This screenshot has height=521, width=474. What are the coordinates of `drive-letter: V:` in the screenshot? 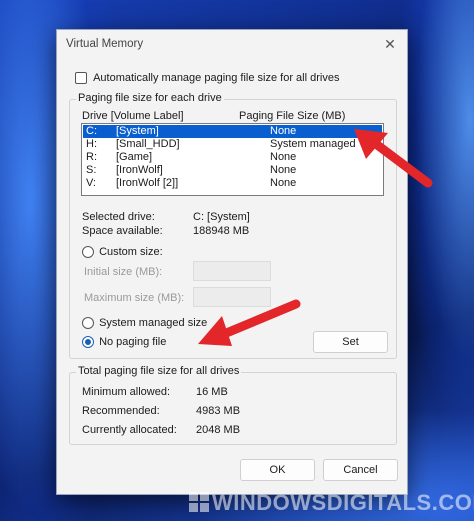 It's located at (91, 183).